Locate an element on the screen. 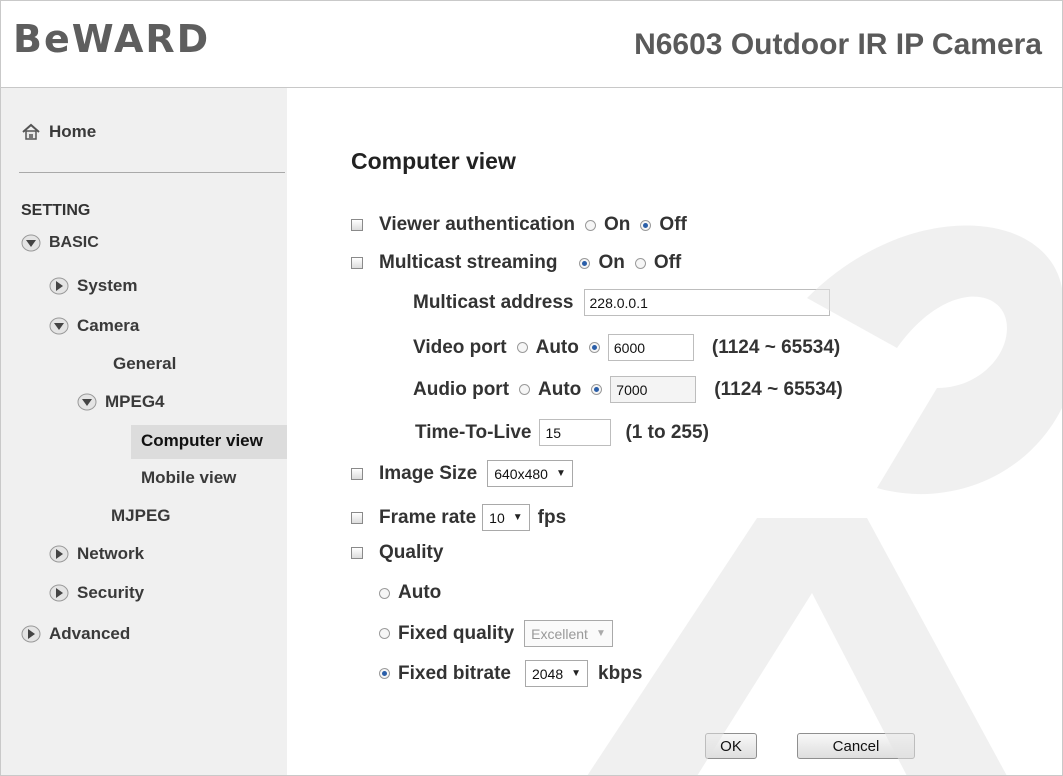 The image size is (1063, 776). sidebar-item-basic: BASIC is located at coordinates (60, 243).